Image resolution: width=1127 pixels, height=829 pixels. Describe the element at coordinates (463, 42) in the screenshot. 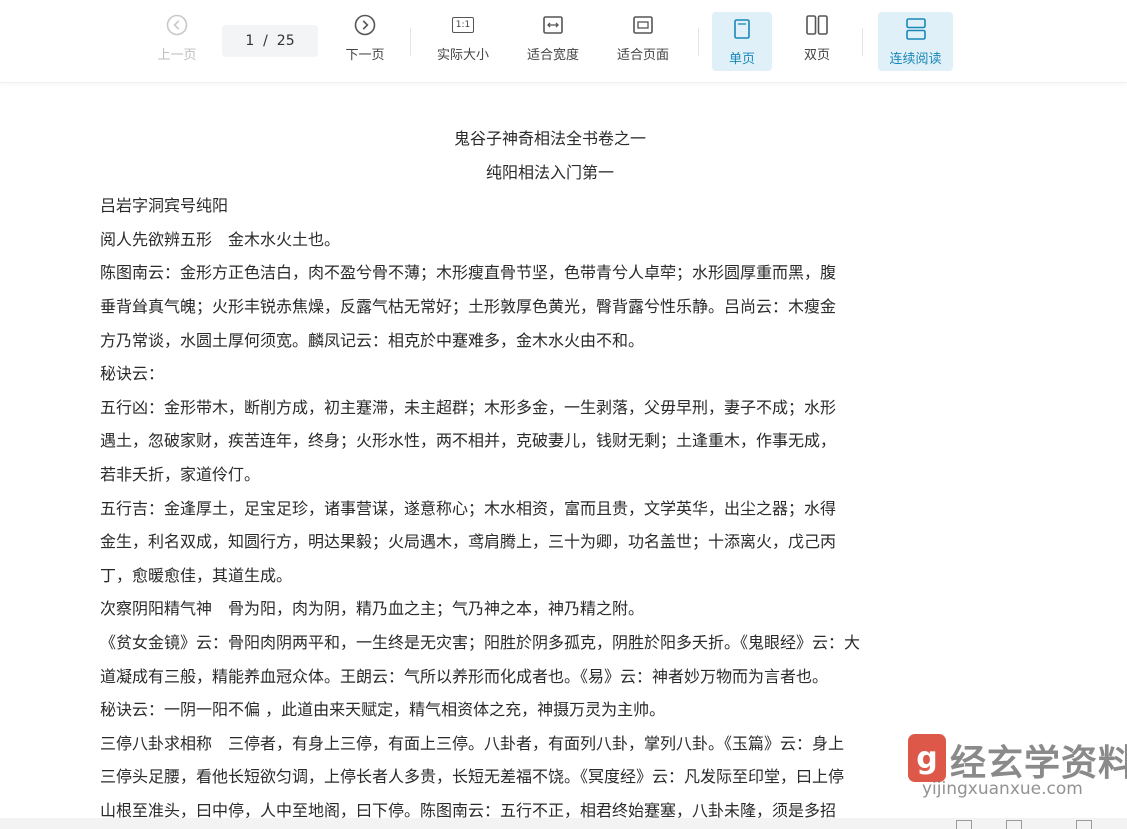

I see `actual-size-button: 1:1 实际大小` at that location.